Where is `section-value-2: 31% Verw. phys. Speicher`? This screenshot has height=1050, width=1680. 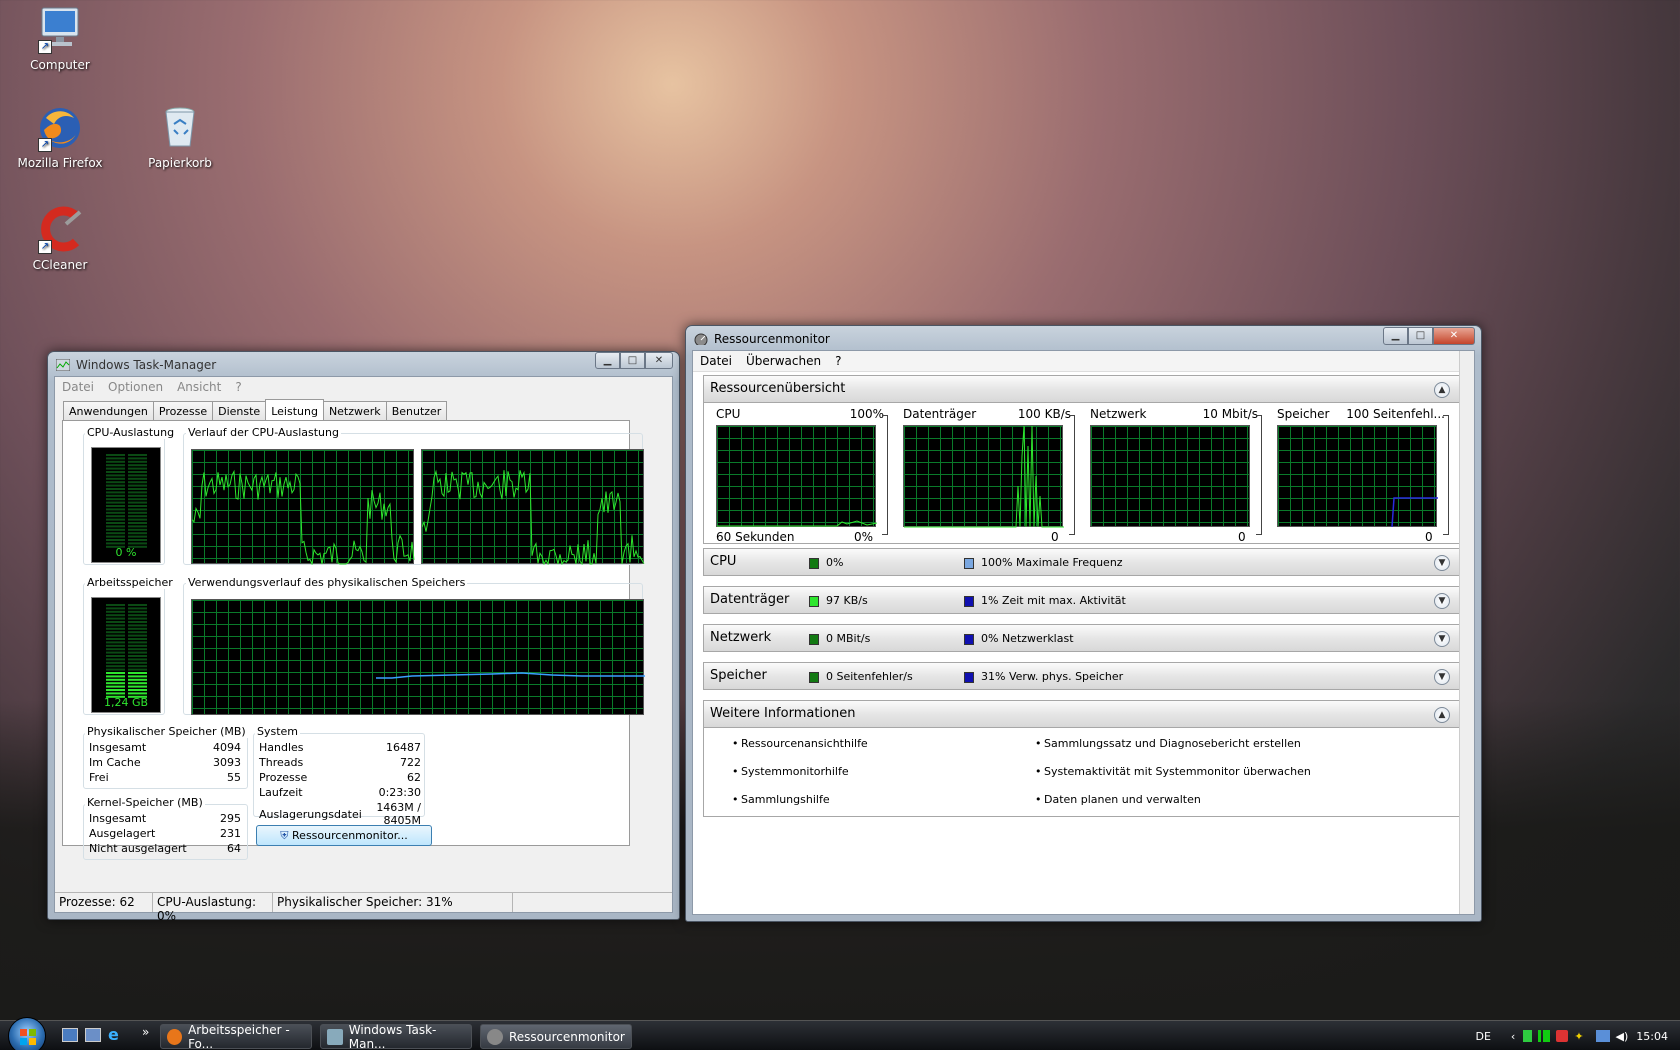
section-value-2: 31% Verw. phys. Speicher is located at coordinates (1052, 676).